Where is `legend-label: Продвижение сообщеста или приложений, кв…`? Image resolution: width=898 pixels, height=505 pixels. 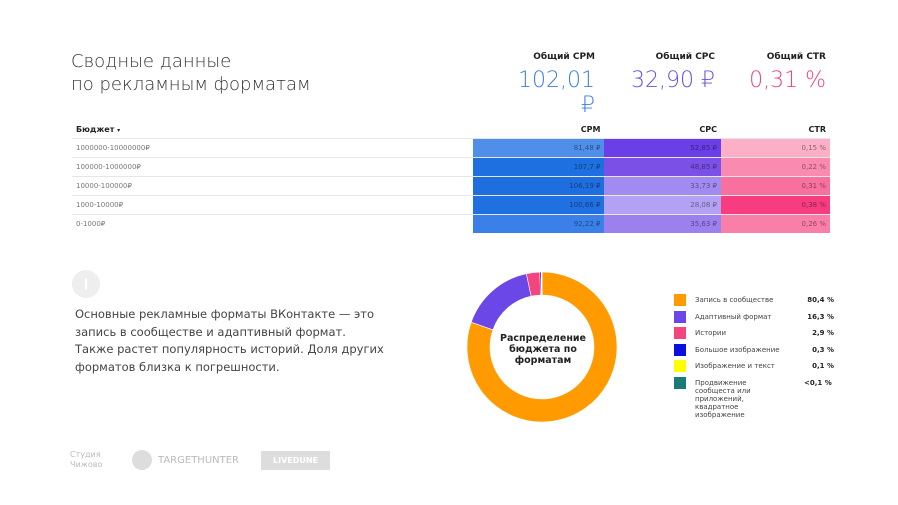
legend-label: Продвижение сообщеста или приложений, кв… is located at coordinates (723, 398).